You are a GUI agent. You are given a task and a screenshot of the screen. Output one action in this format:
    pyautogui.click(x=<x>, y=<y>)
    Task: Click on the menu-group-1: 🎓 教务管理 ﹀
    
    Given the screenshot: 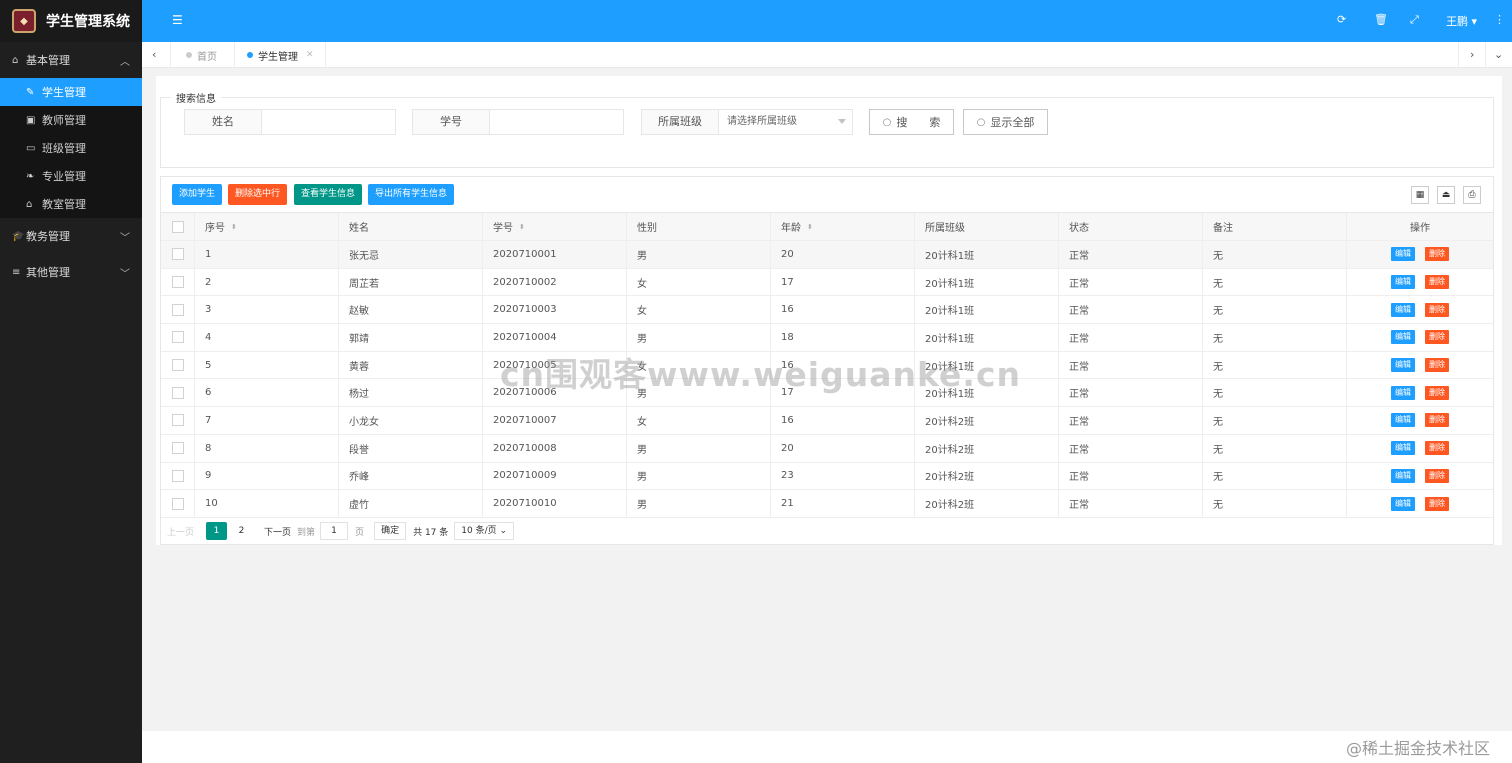 What is the action you would take?
    pyautogui.click(x=71, y=236)
    